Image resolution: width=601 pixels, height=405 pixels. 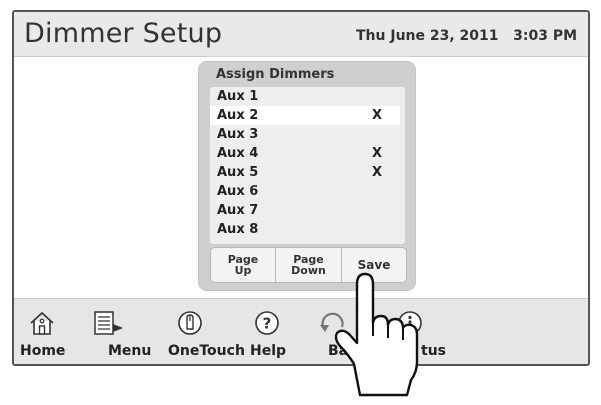 What do you see at coordinates (275, 74) in the screenshot?
I see `dialog-title: Assign Dimmers` at bounding box center [275, 74].